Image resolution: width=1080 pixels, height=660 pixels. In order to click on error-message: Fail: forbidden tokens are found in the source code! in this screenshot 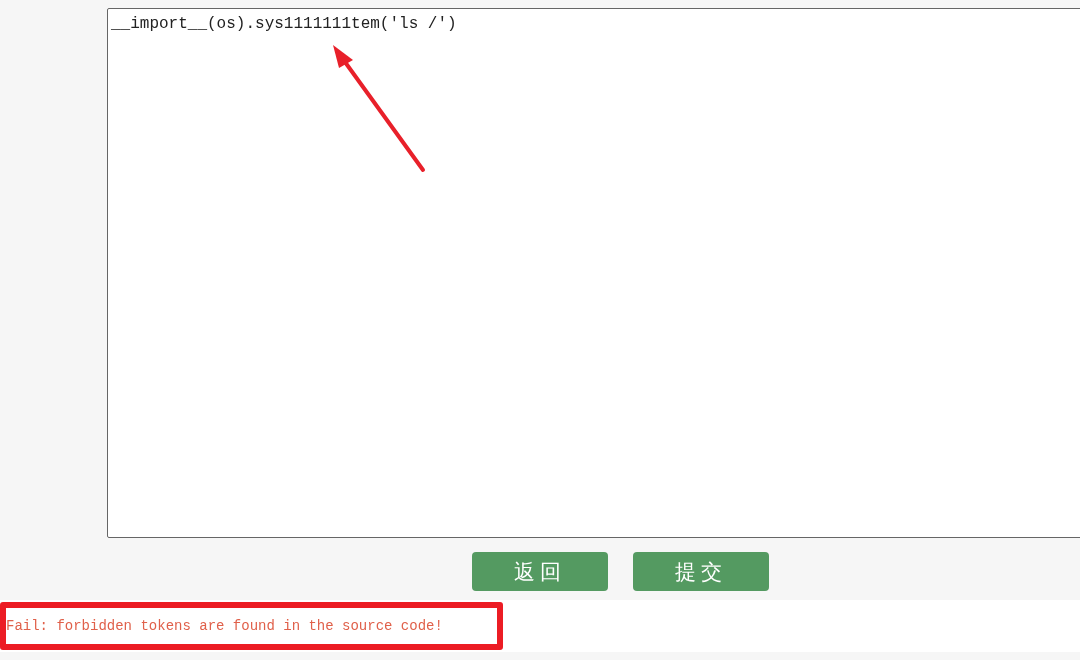, I will do `click(224, 626)`.